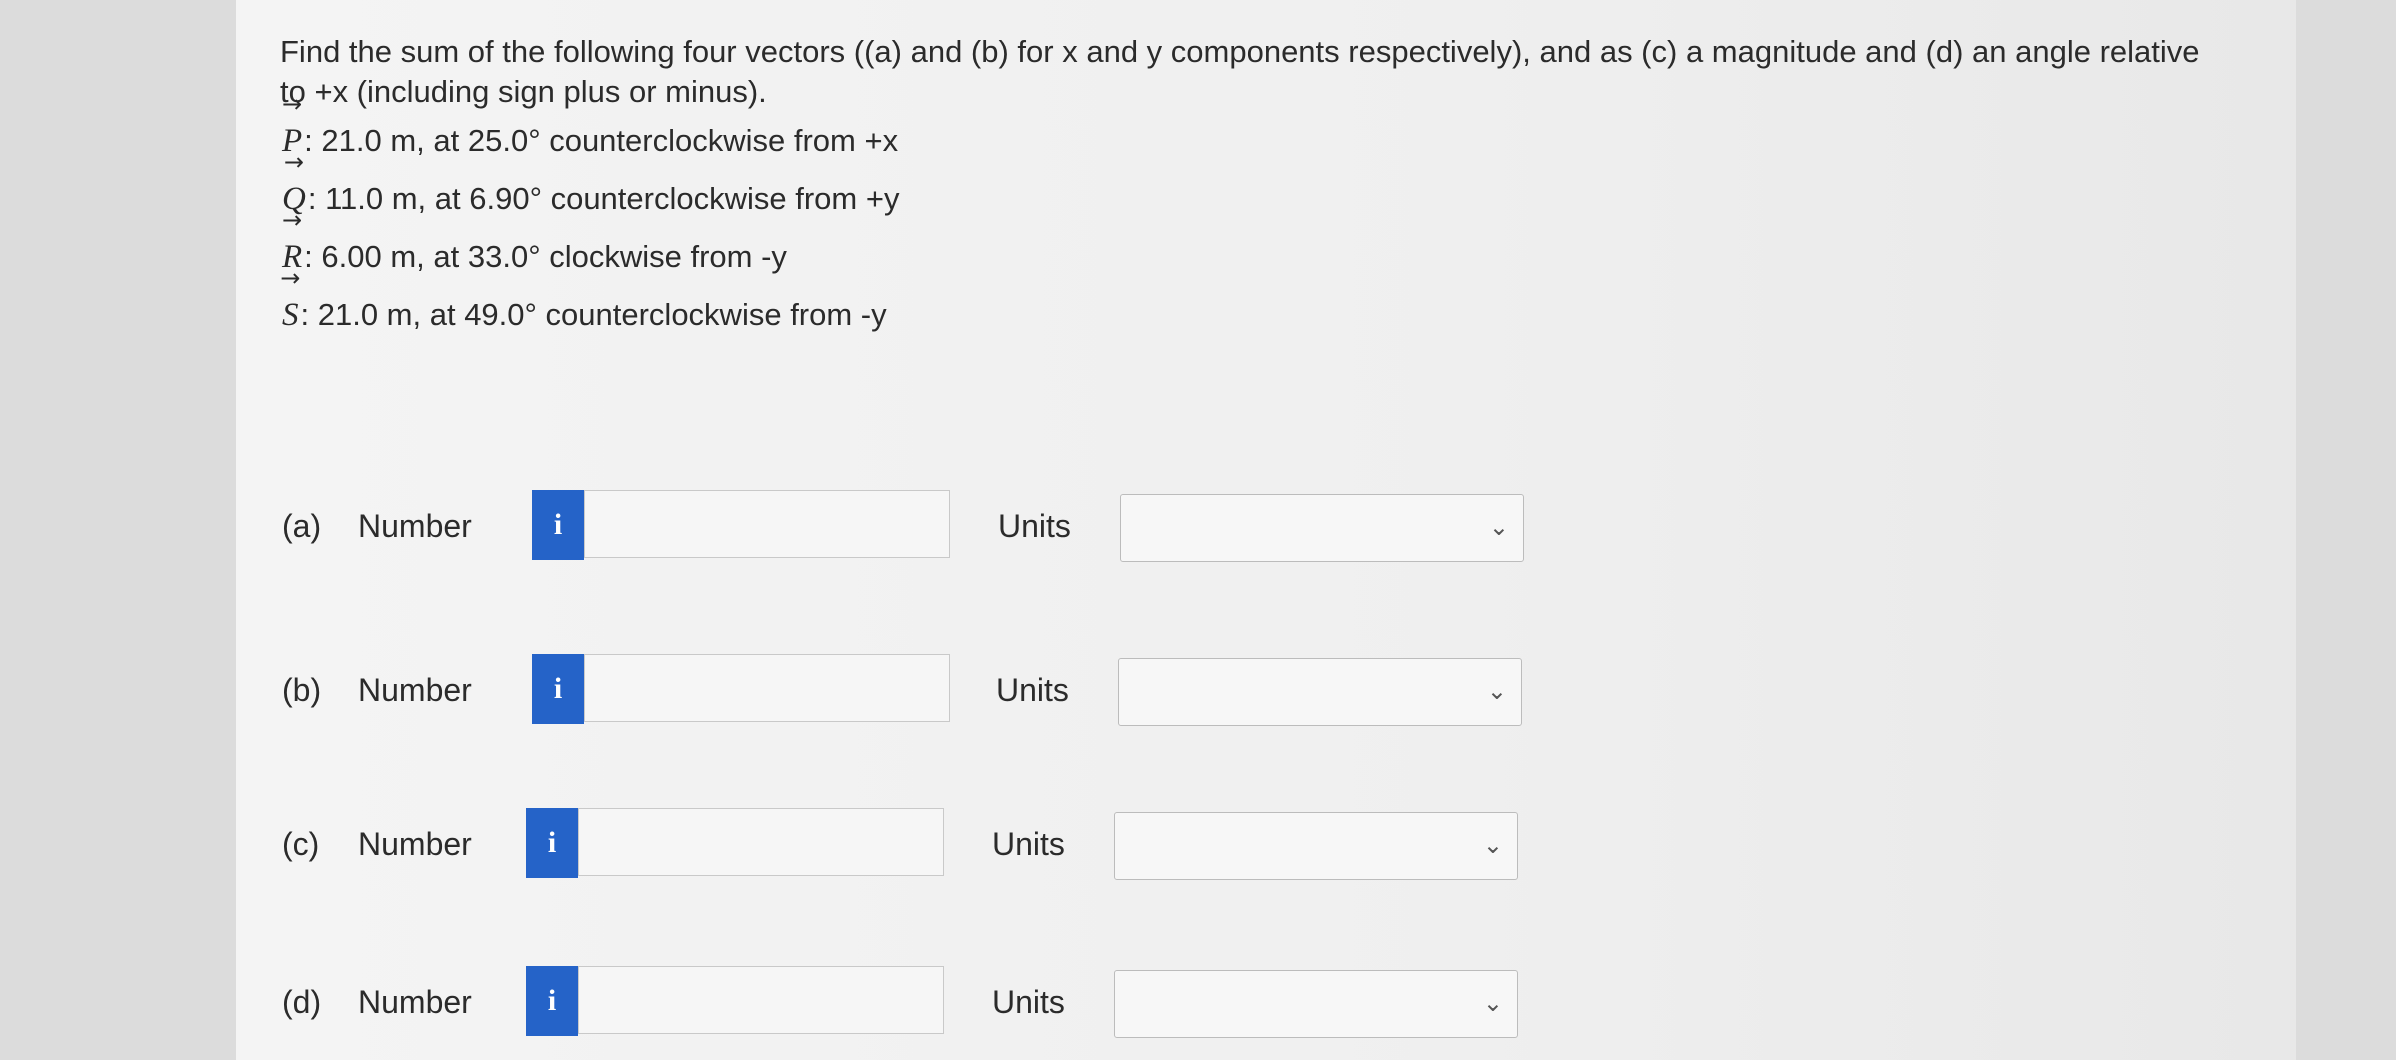 This screenshot has width=2396, height=1060. Describe the element at coordinates (767, 524) in the screenshot. I see `number-input-a` at that location.